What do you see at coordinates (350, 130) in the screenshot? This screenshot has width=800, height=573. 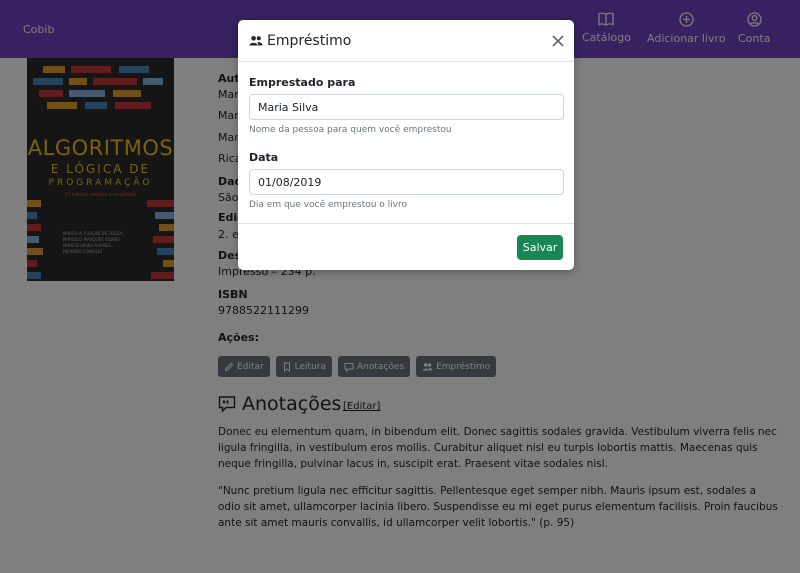 I see `lent-to-help: Nome da pessoa para quem você emprestou` at bounding box center [350, 130].